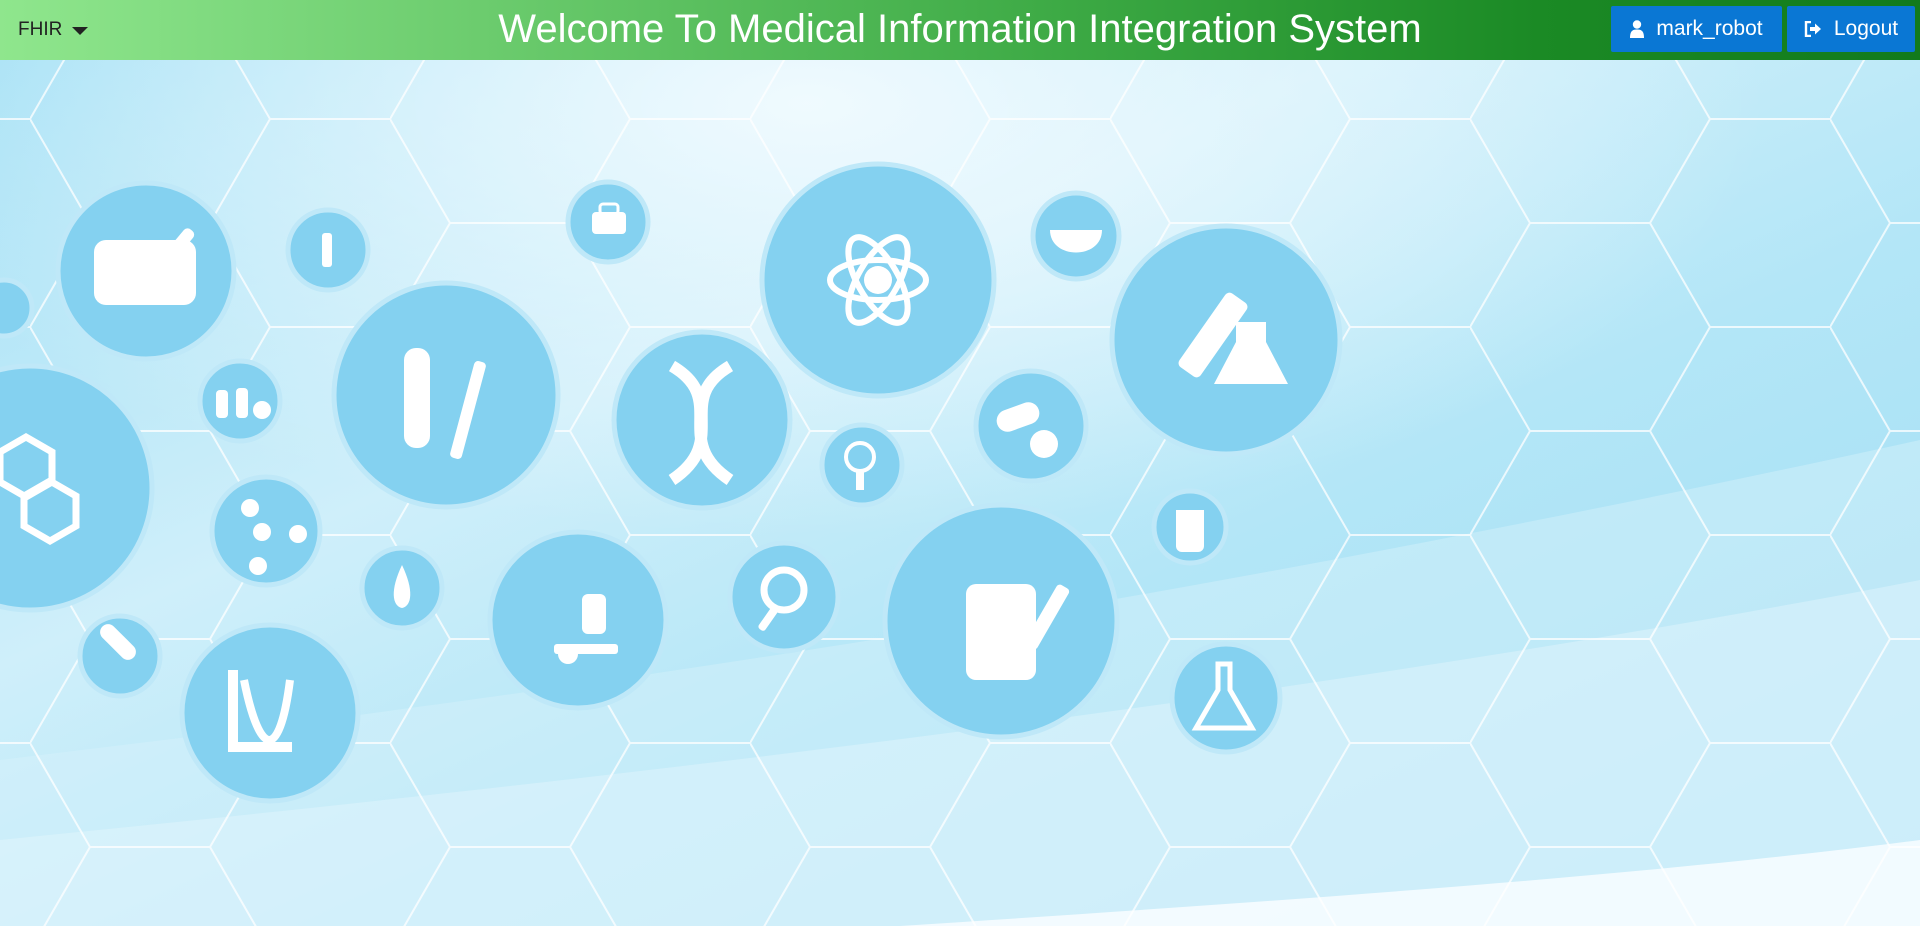  I want to click on logout-button: Logout, so click(1851, 29).